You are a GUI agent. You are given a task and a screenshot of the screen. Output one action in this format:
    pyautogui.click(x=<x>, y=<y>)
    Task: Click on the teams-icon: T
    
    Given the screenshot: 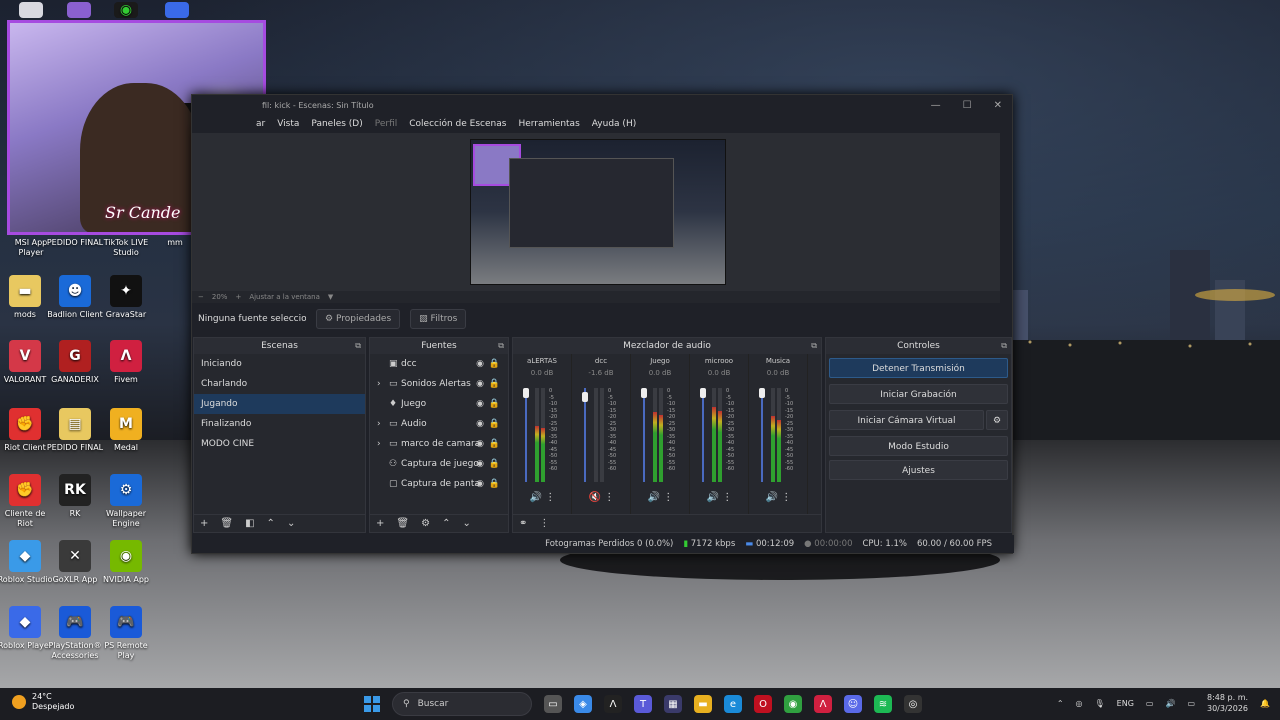 What is the action you would take?
    pyautogui.click(x=643, y=704)
    